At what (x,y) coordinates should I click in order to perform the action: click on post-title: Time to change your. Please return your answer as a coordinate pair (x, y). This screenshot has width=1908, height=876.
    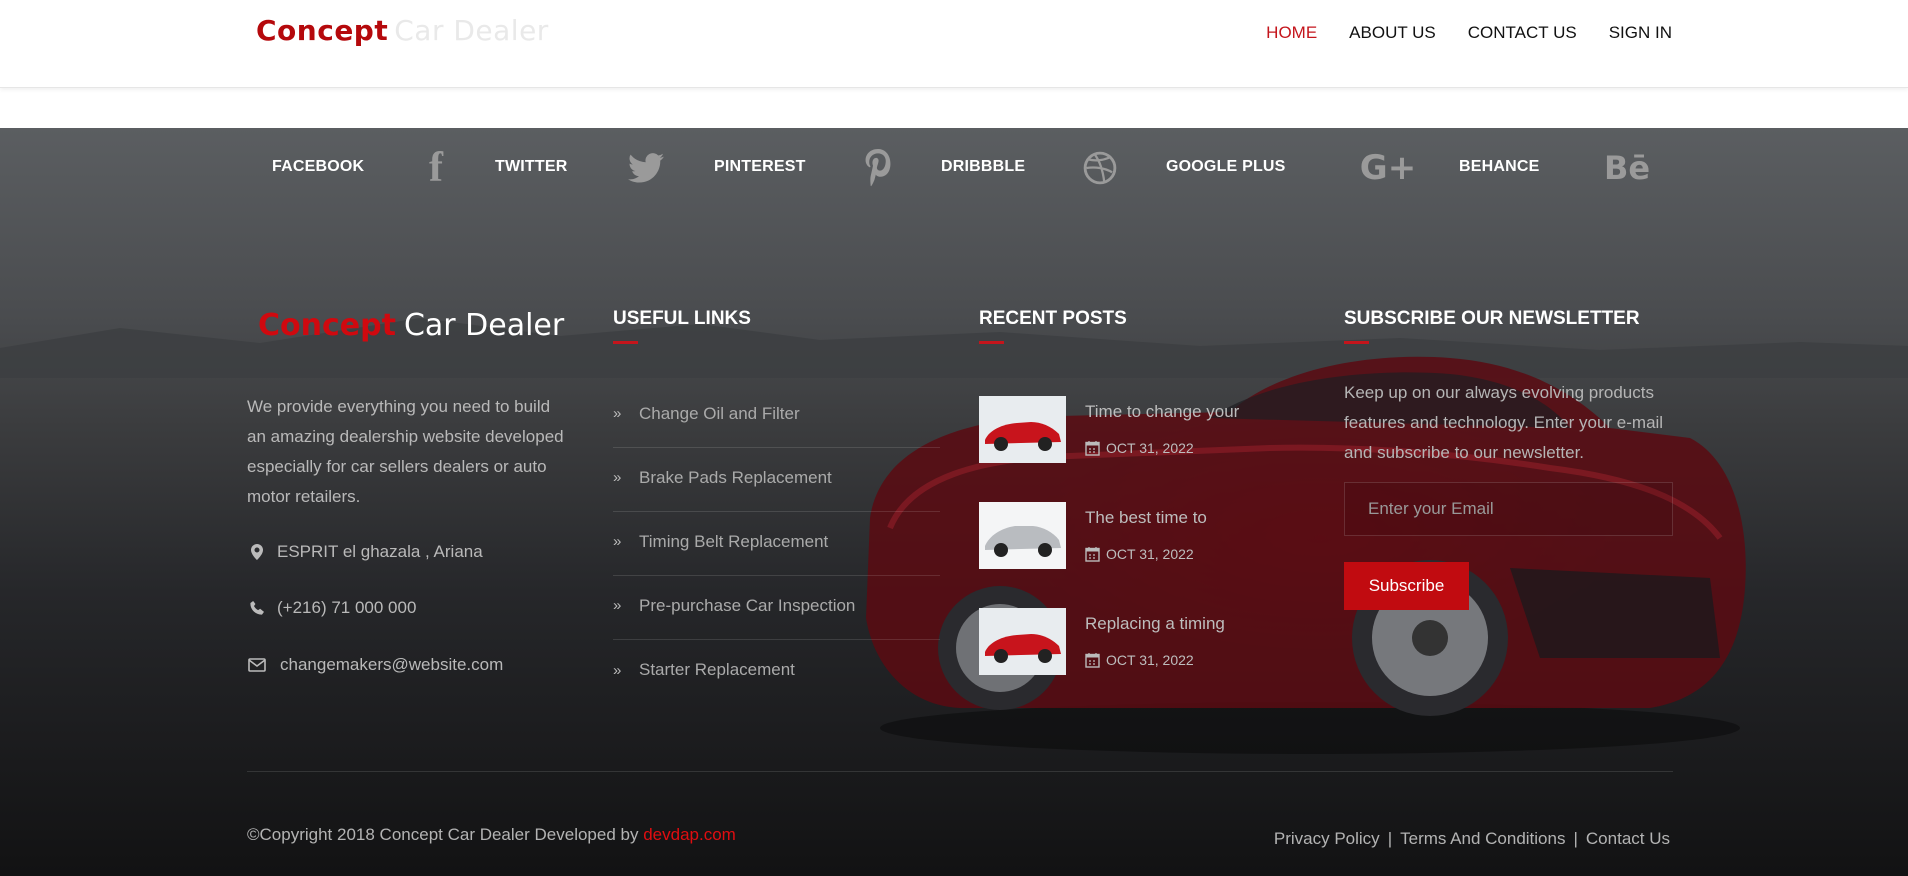
    Looking at the image, I should click on (1162, 412).